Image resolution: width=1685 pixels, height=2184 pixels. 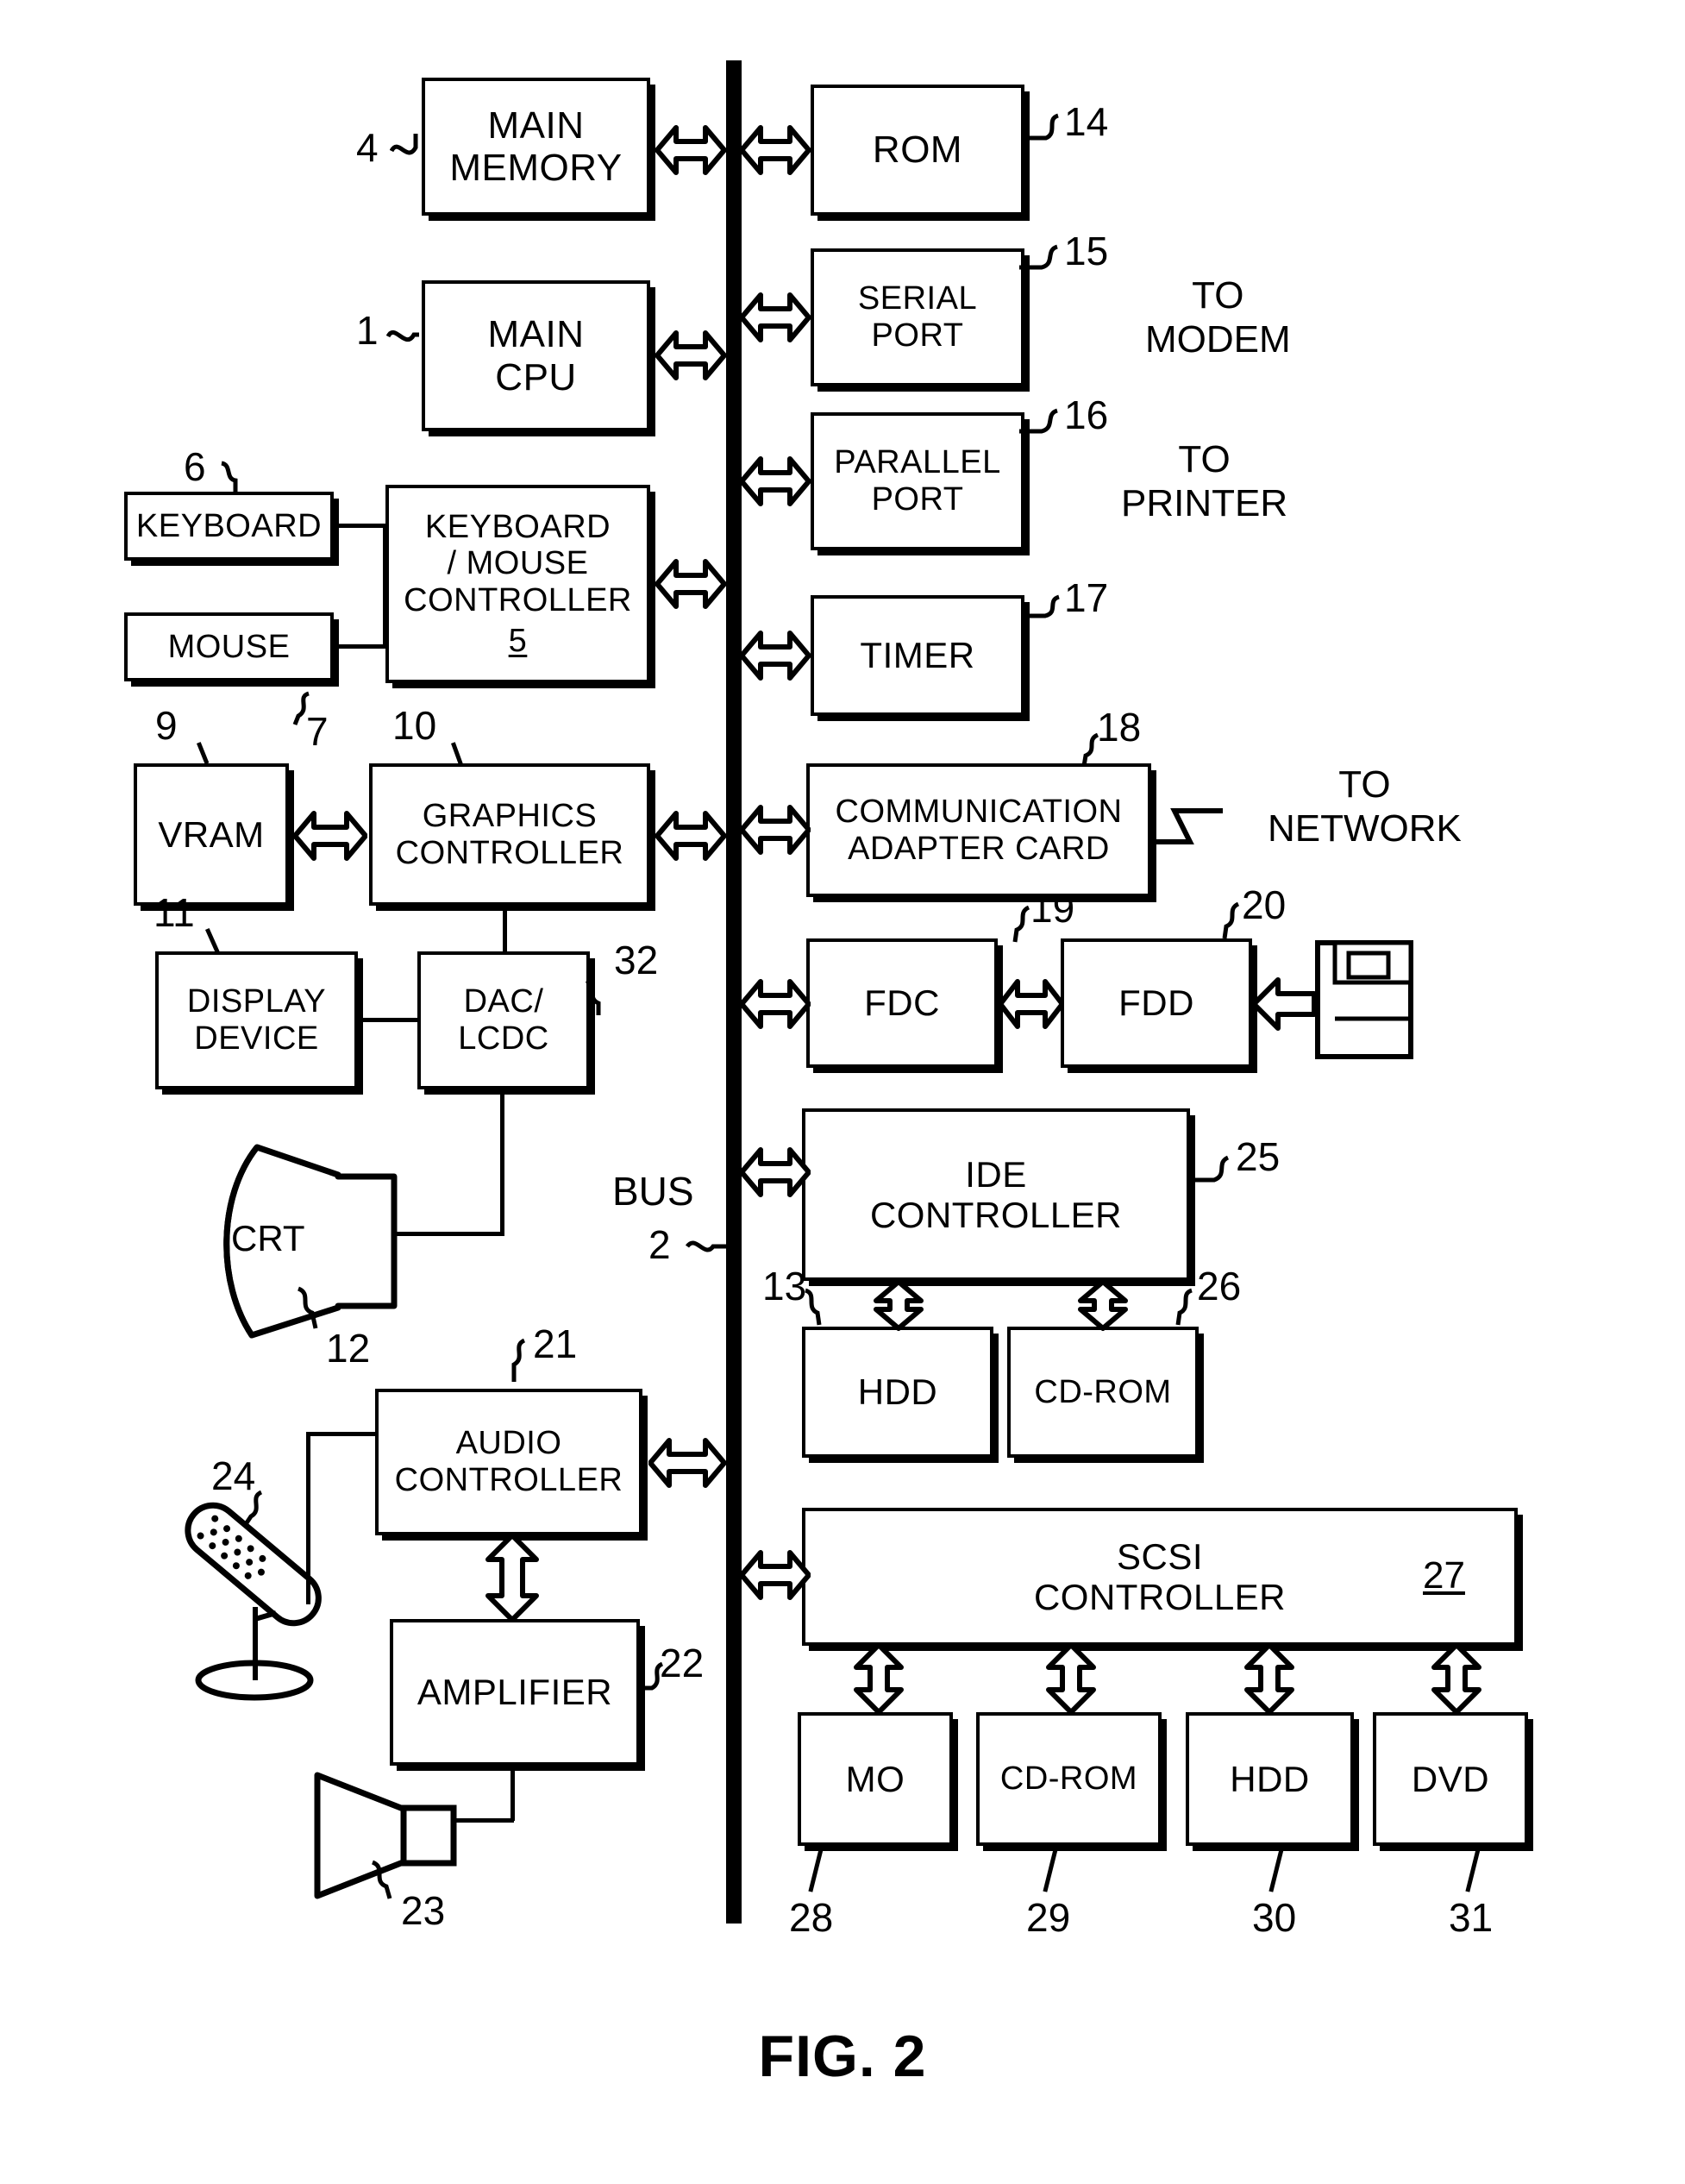 What do you see at coordinates (1187, 826) in the screenshot?
I see `lightning-connector-icon` at bounding box center [1187, 826].